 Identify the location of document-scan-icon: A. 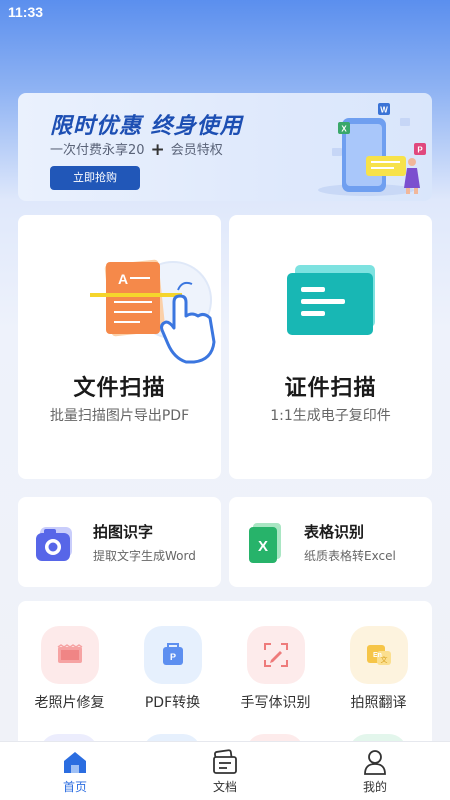
(153, 311).